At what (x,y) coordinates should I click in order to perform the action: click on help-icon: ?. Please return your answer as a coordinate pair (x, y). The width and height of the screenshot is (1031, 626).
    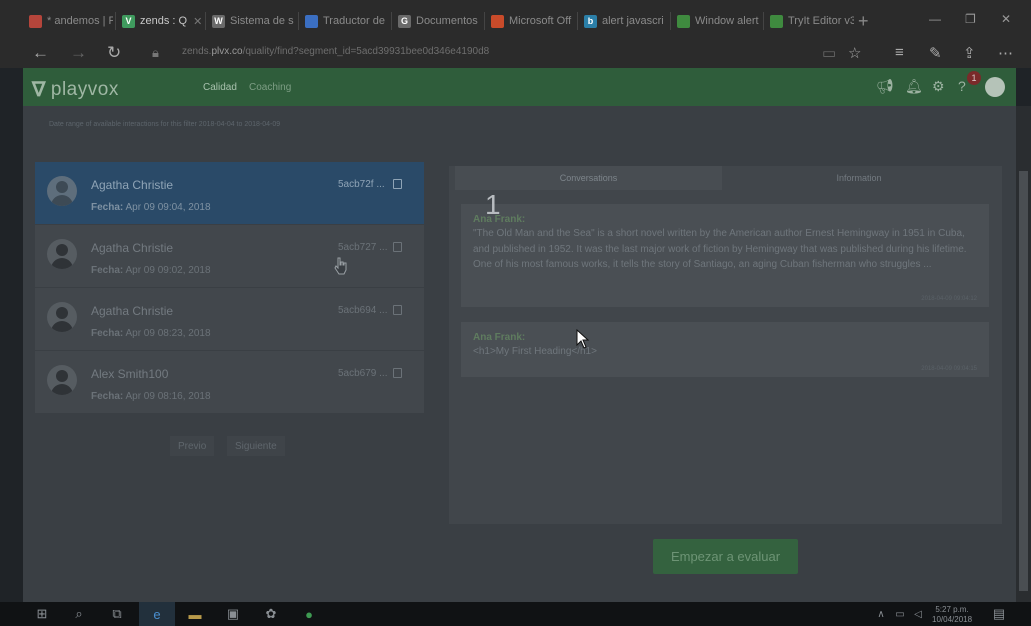
    Looking at the image, I should click on (962, 86).